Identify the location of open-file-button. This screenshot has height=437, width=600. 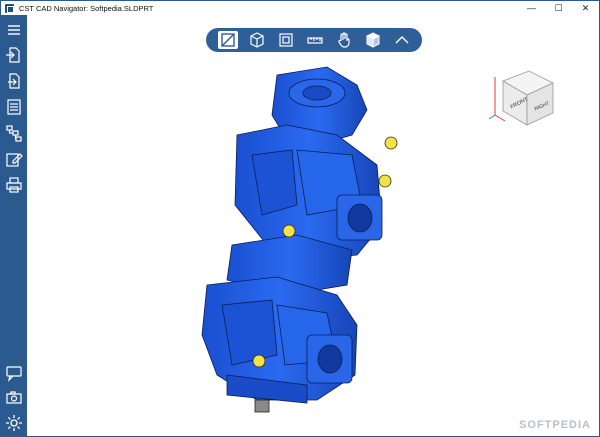
(14, 55).